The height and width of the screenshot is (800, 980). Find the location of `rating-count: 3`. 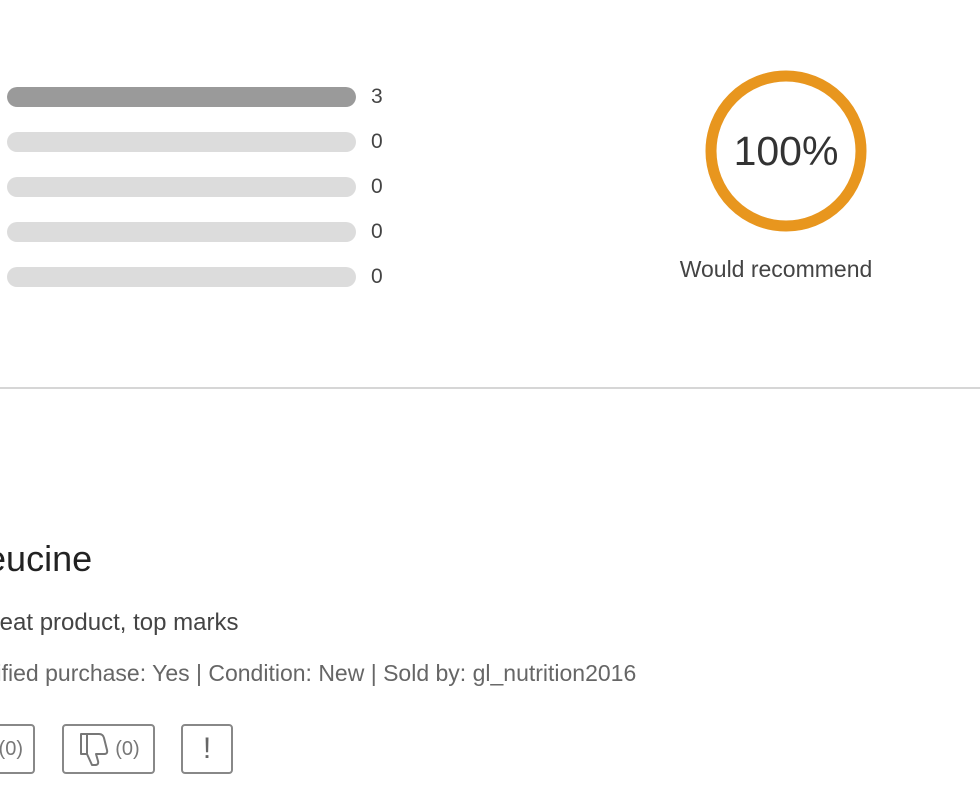

rating-count: 3 is located at coordinates (377, 96).